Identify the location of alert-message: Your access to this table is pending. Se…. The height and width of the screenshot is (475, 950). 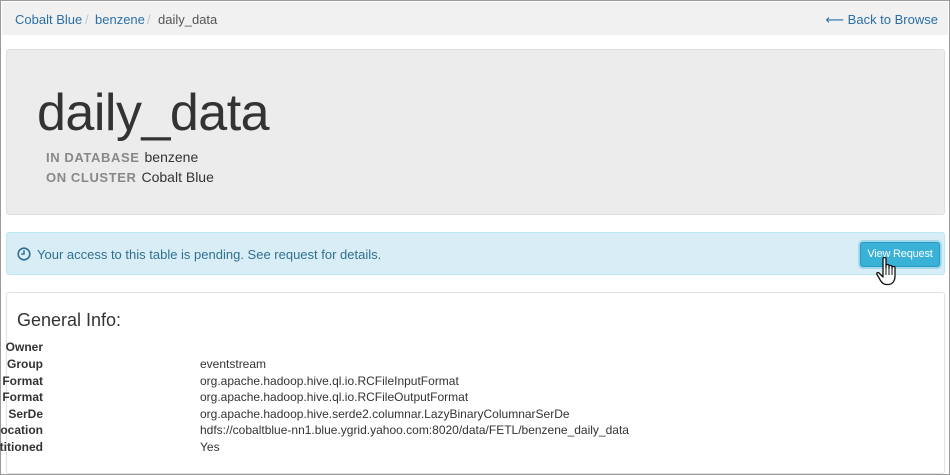
(209, 254).